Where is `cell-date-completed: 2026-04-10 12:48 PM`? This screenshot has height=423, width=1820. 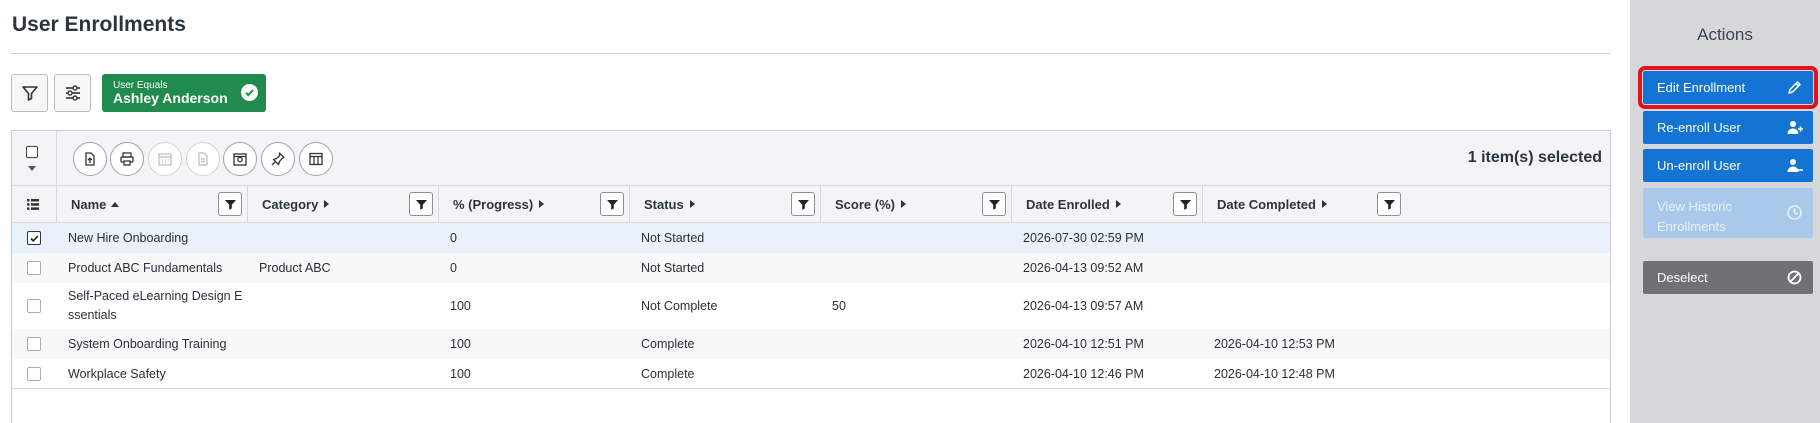
cell-date-completed: 2026-04-10 12:48 PM is located at coordinates (1274, 374).